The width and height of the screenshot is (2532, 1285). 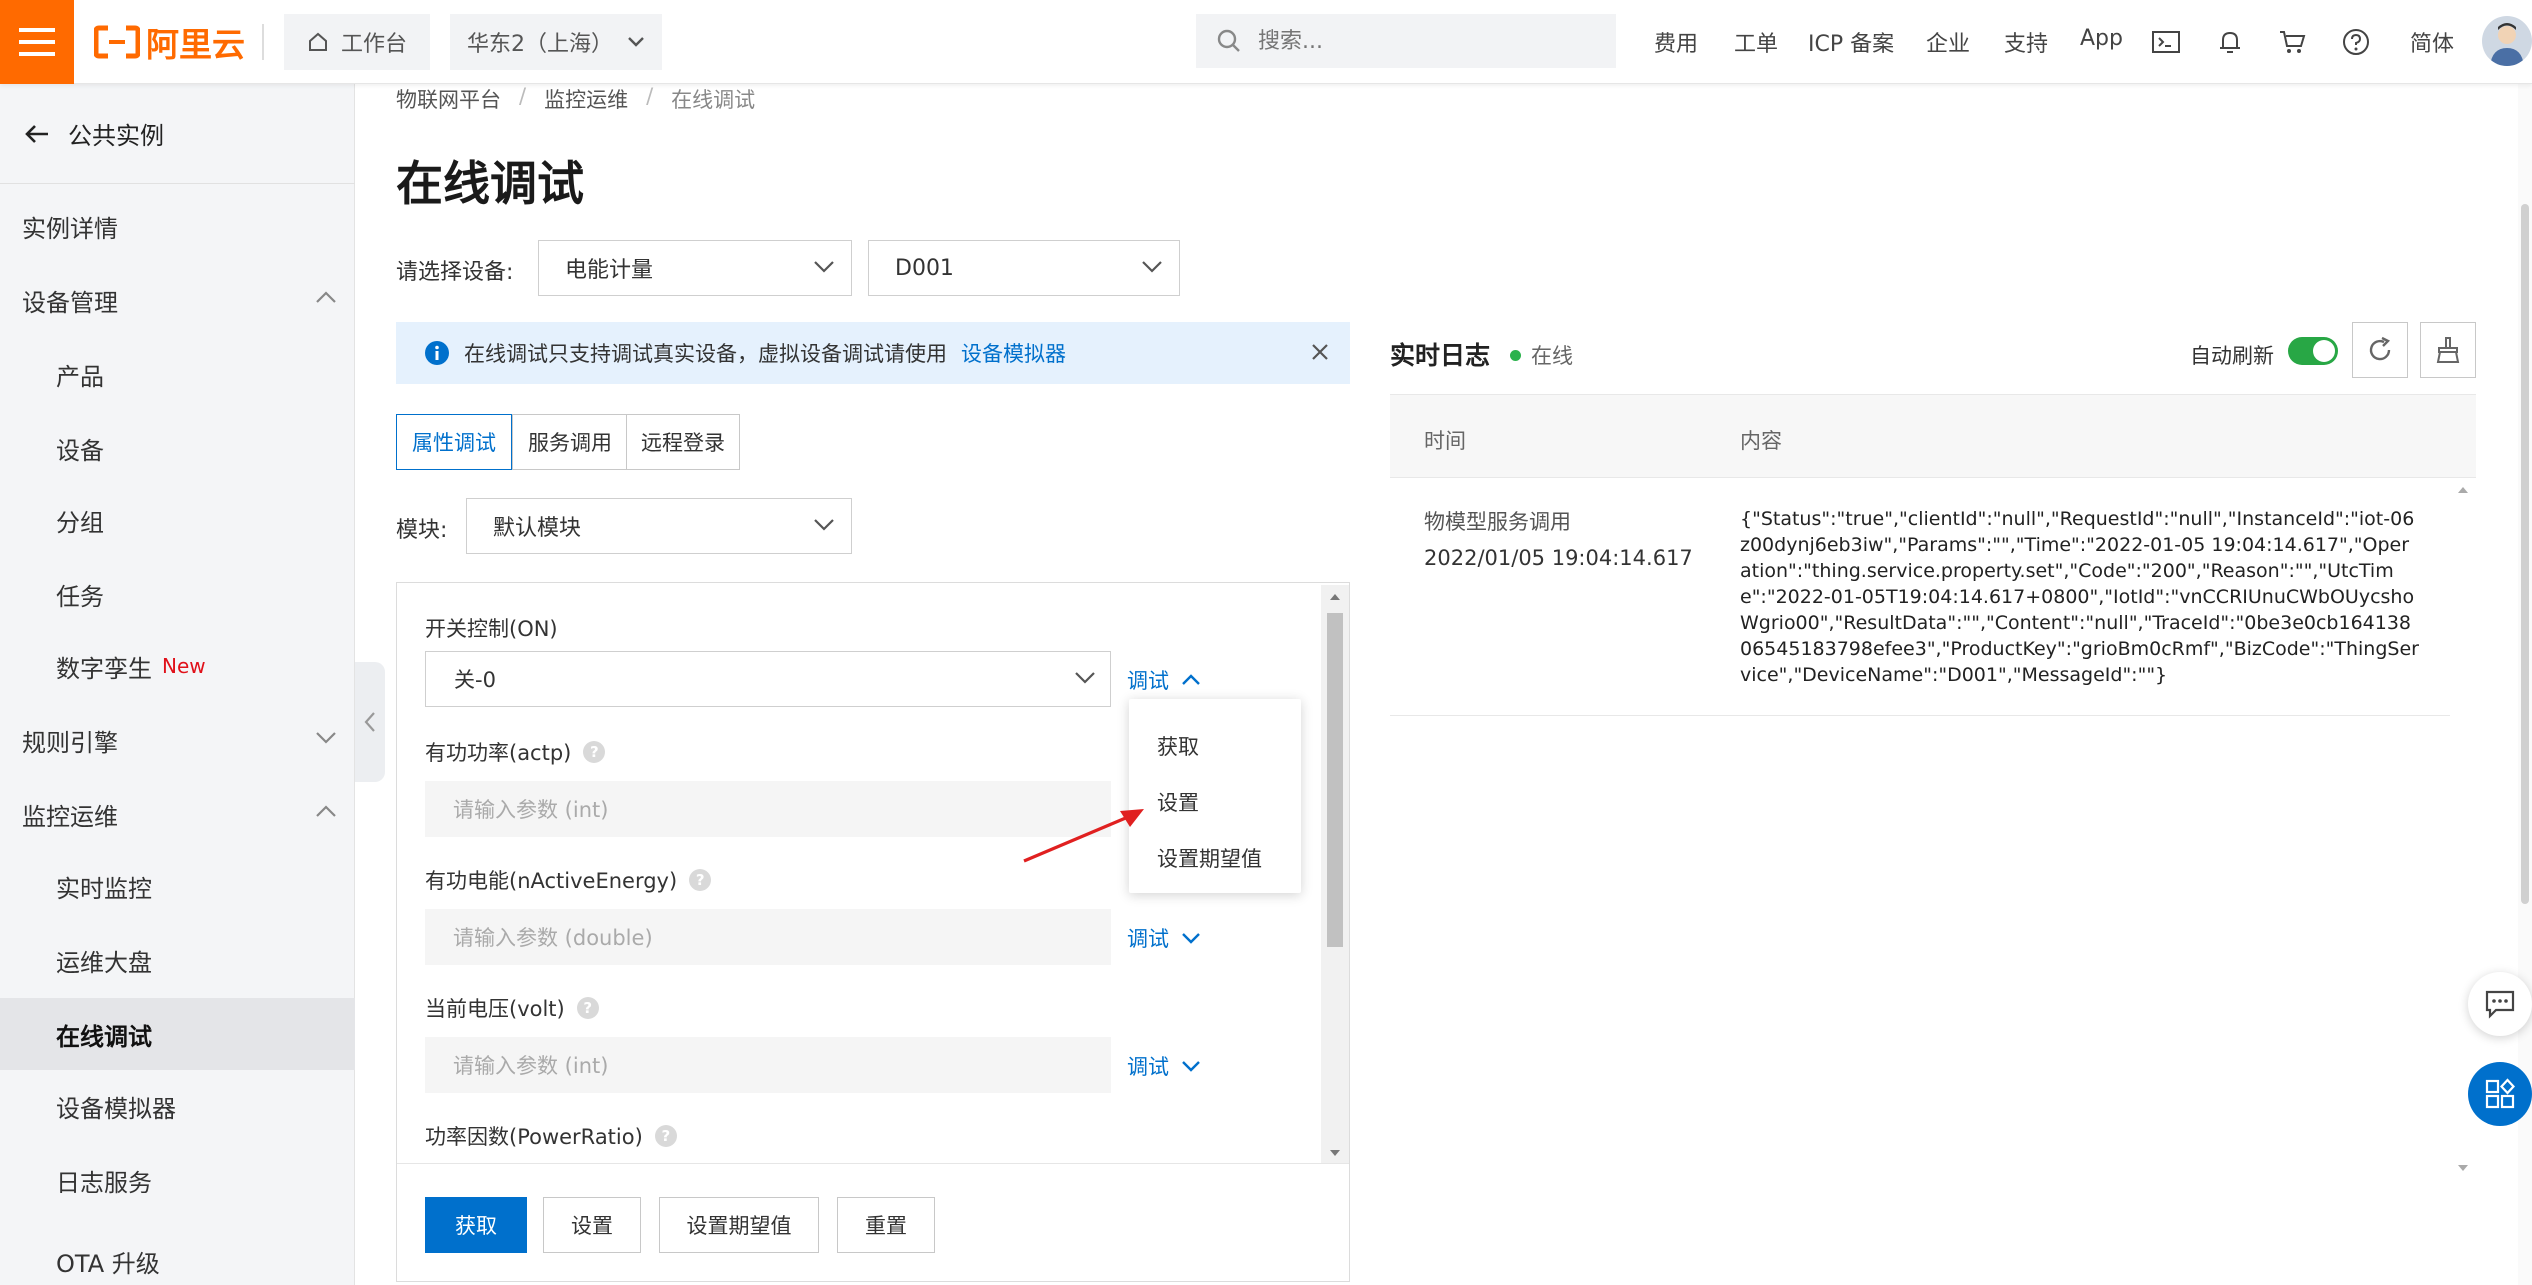 I want to click on sidebar-item-device-management: 设备管理, so click(x=177, y=300).